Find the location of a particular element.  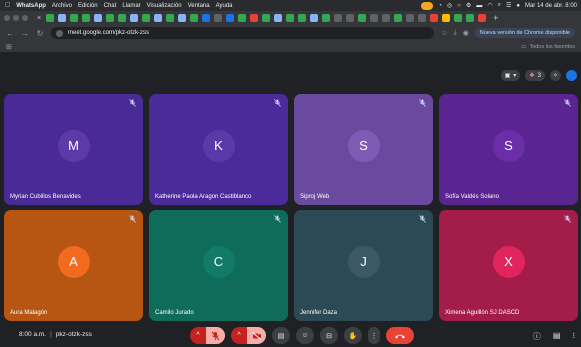

mic-toggle-button is located at coordinates (215, 335).